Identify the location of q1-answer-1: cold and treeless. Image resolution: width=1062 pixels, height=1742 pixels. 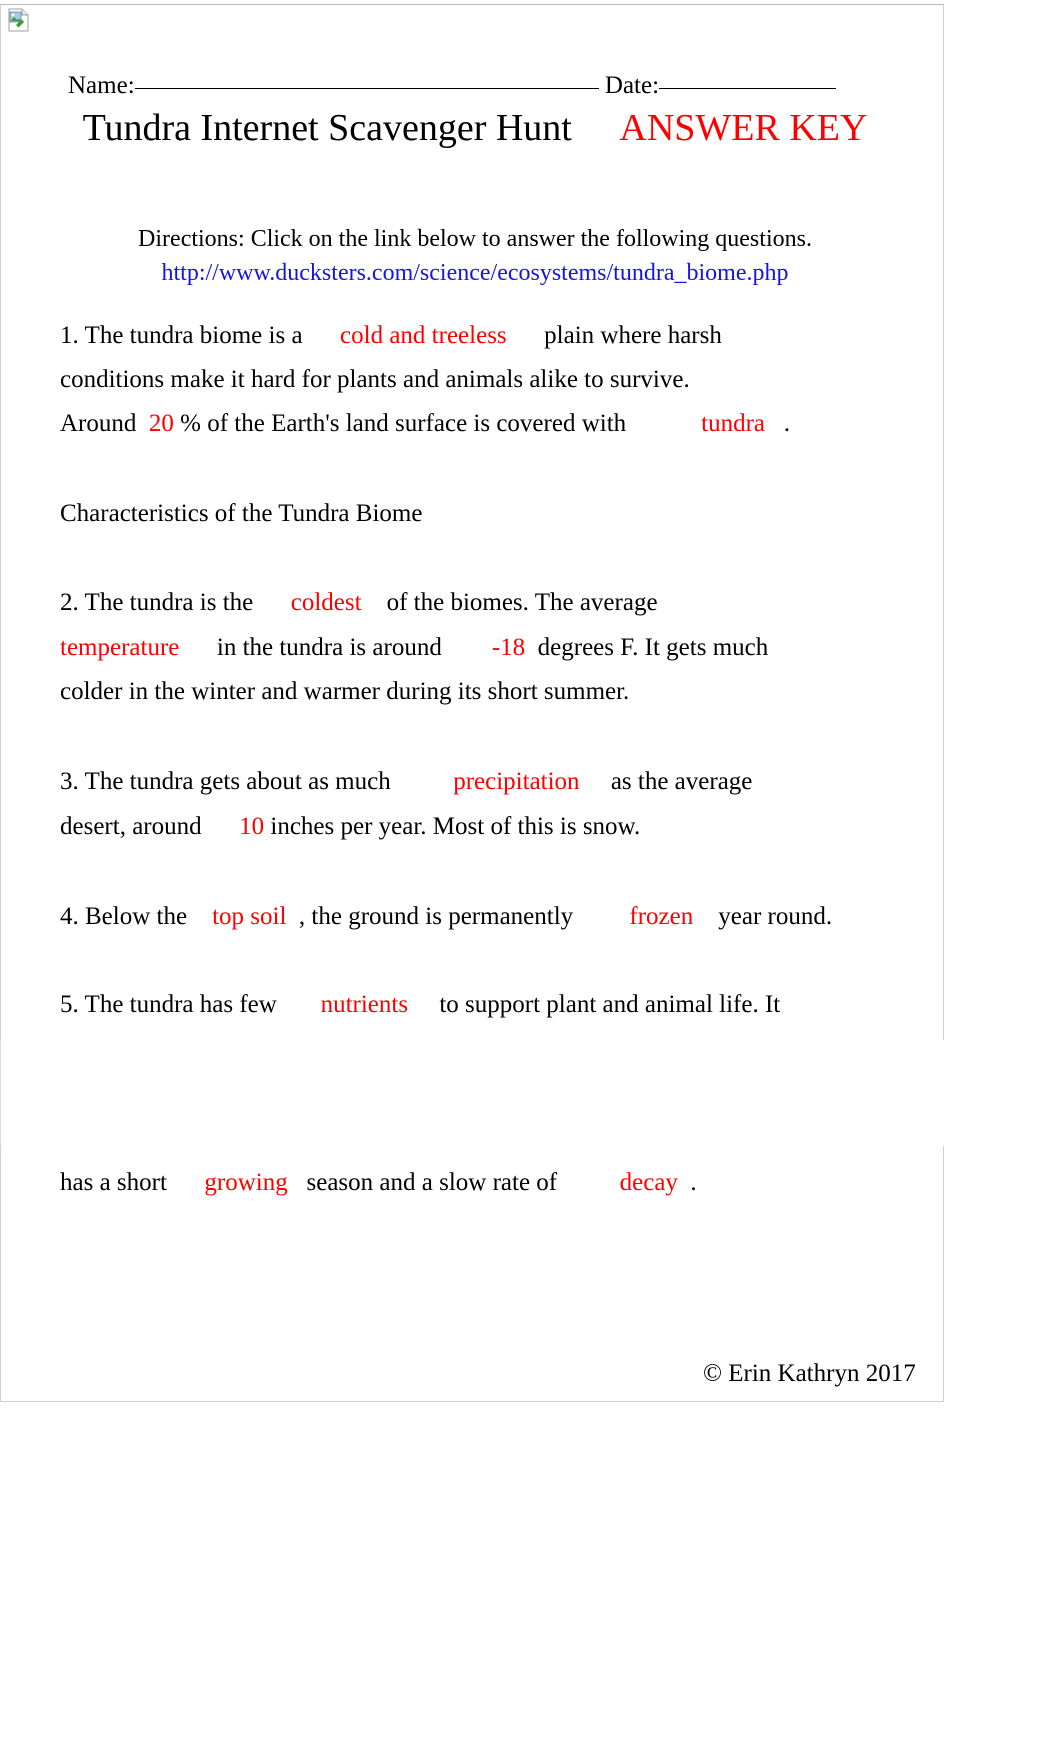
(423, 335).